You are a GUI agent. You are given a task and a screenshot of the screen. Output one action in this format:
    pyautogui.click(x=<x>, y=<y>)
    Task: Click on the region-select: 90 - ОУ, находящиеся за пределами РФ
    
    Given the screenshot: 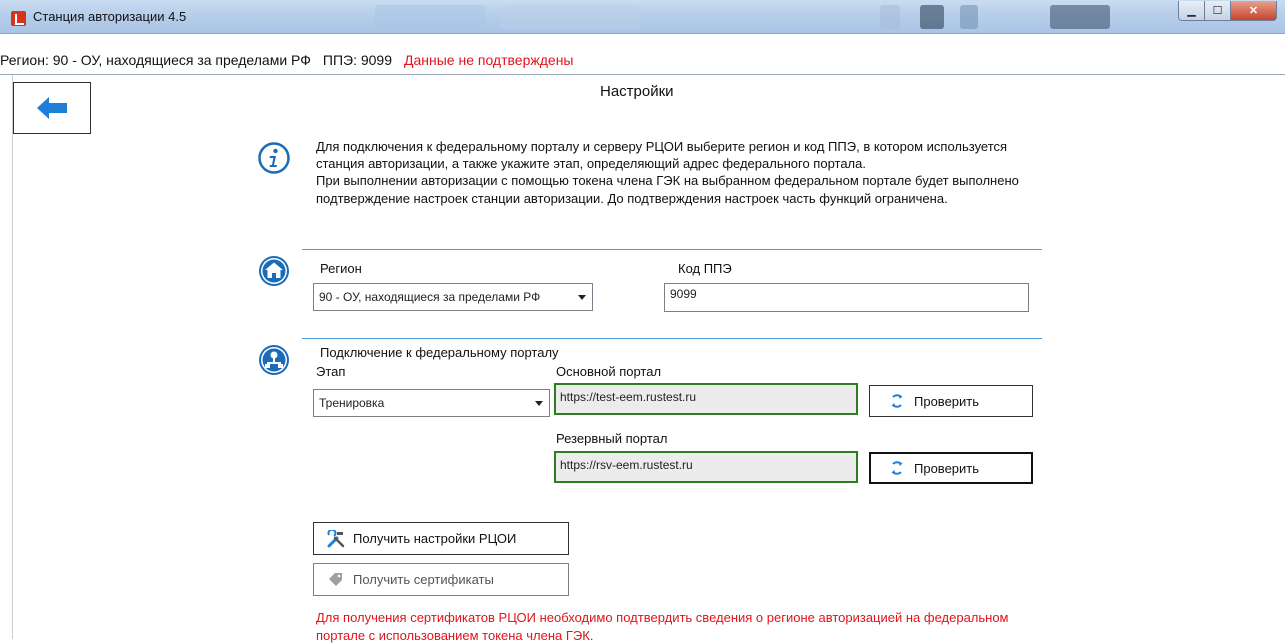 What is the action you would take?
    pyautogui.click(x=453, y=297)
    